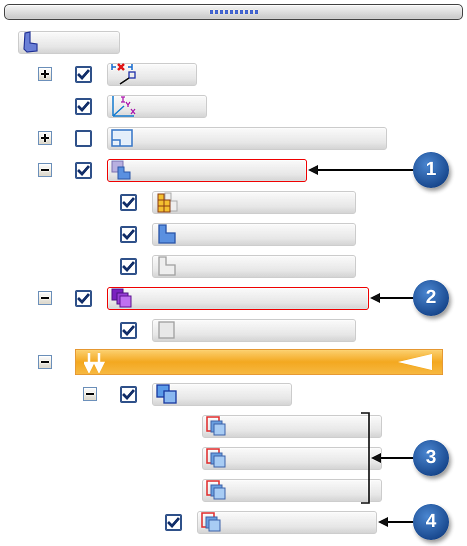 The height and width of the screenshot is (546, 467). I want to click on double-down-arrow-icon, so click(95, 362).